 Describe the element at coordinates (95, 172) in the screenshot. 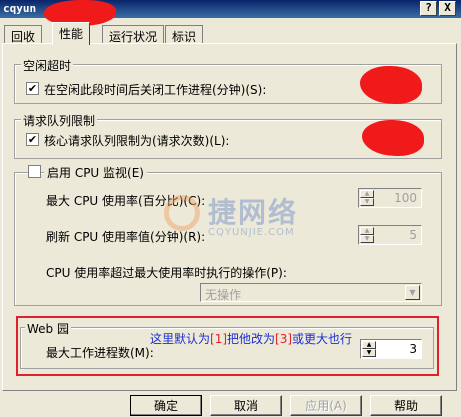

I see `cpu-monitor-title: 启用 CPU 监视(E)` at that location.